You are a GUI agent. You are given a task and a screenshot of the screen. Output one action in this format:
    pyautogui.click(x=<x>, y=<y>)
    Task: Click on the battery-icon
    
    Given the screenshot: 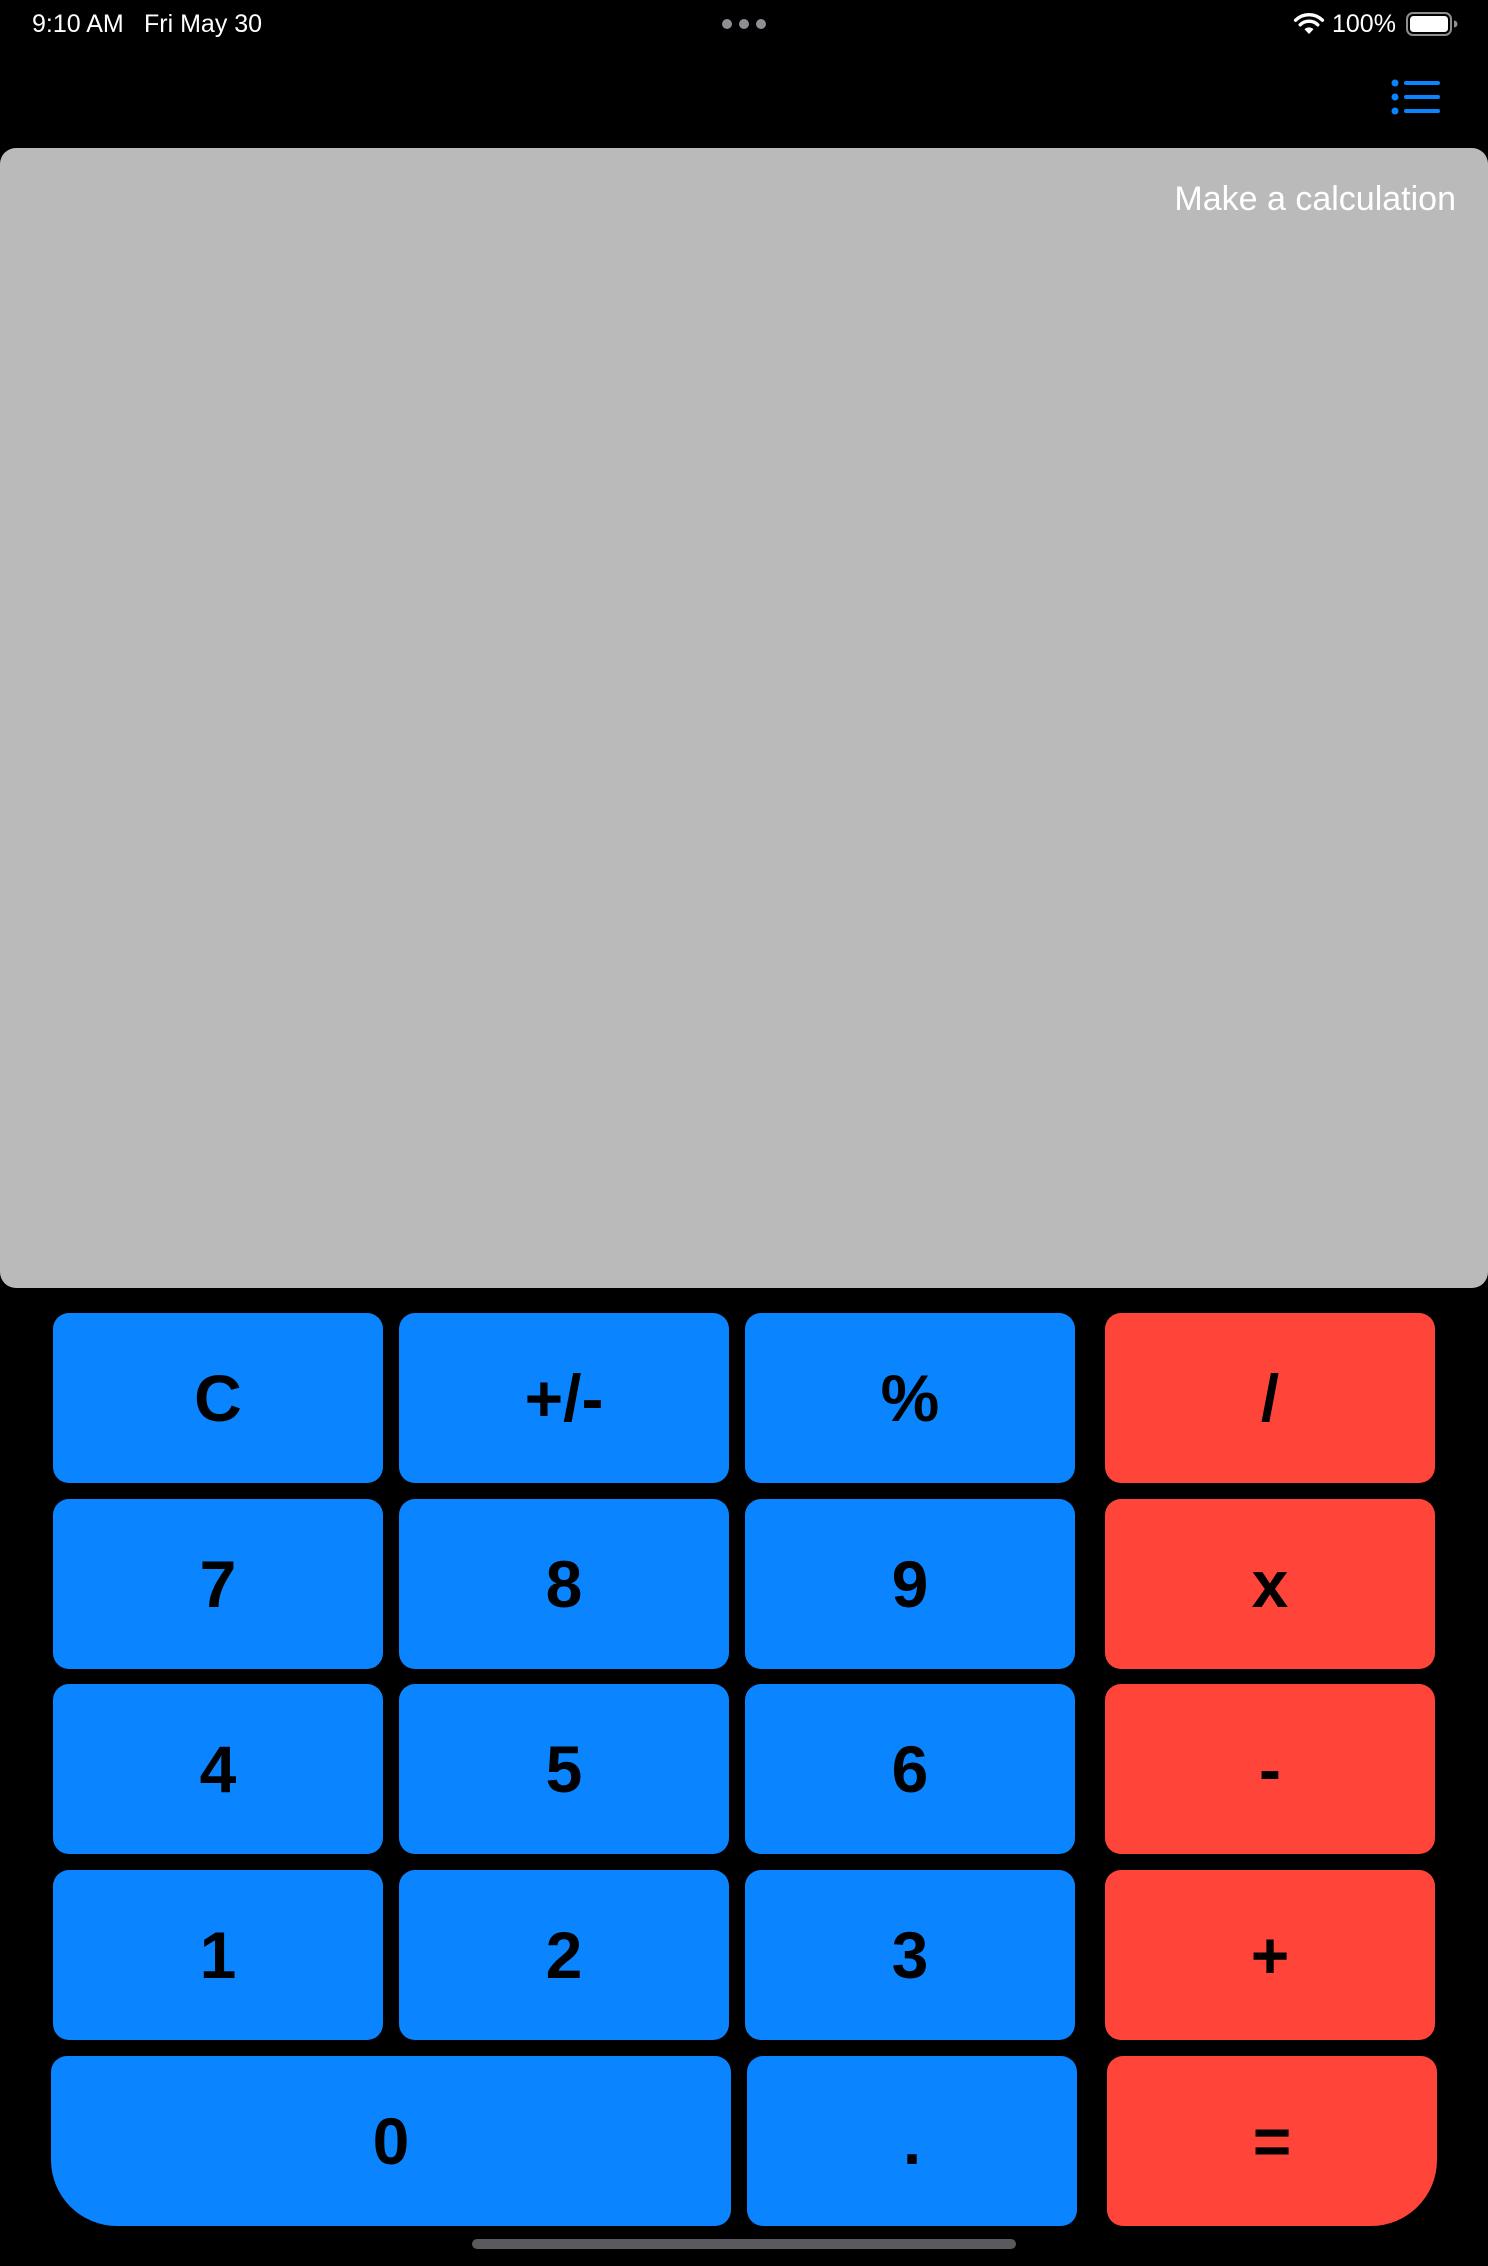 What is the action you would take?
    pyautogui.click(x=1432, y=24)
    